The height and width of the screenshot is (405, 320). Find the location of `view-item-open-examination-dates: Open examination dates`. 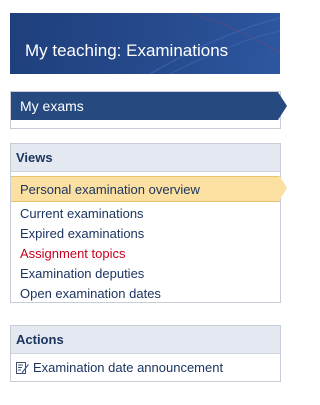

view-item-open-examination-dates: Open examination dates is located at coordinates (90, 293).